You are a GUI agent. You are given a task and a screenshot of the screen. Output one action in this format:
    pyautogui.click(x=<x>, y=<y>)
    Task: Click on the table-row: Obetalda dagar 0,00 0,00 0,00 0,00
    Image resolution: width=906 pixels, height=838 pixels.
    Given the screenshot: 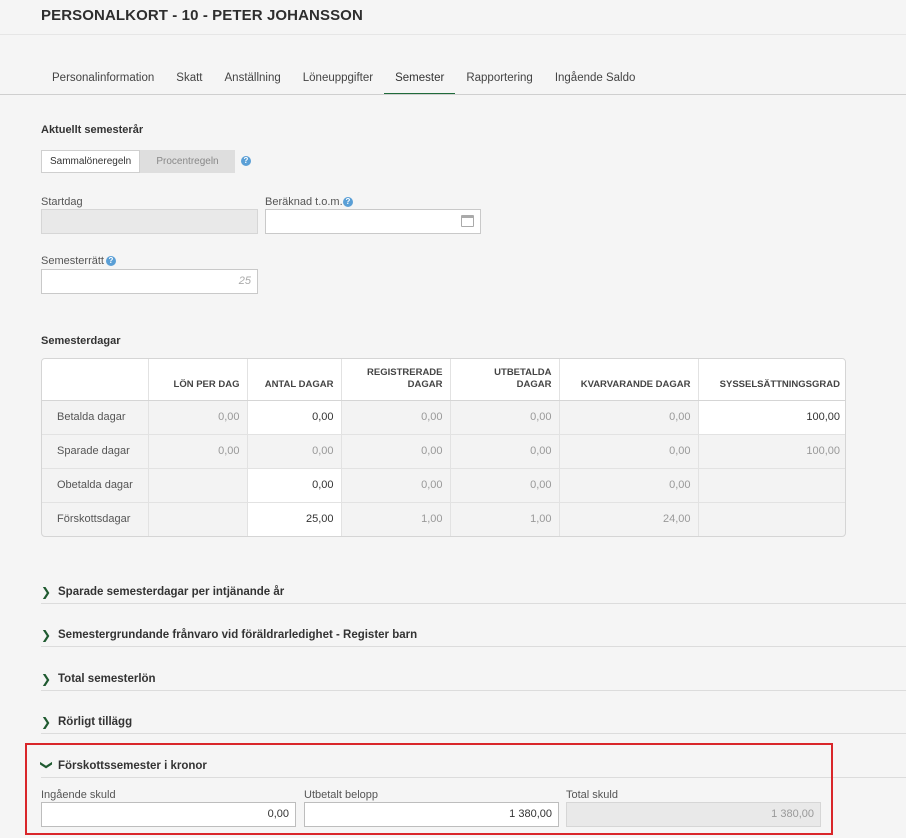 What is the action you would take?
    pyautogui.click(x=443, y=485)
    